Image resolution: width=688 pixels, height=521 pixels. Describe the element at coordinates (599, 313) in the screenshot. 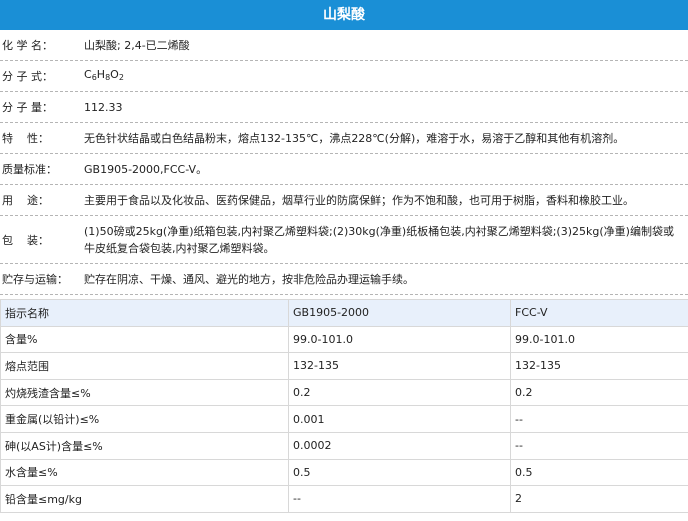

I see `column-header: FCC-V` at that location.